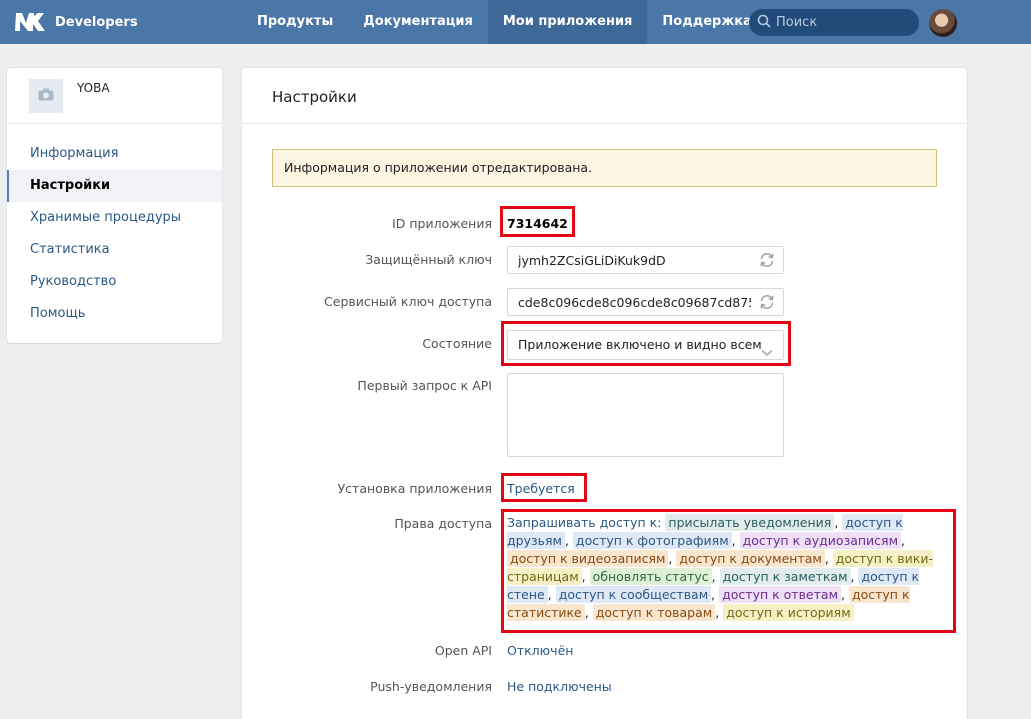 This screenshot has height=719, width=1031. I want to click on sidebar-item-settings: Настройки, so click(114, 186).